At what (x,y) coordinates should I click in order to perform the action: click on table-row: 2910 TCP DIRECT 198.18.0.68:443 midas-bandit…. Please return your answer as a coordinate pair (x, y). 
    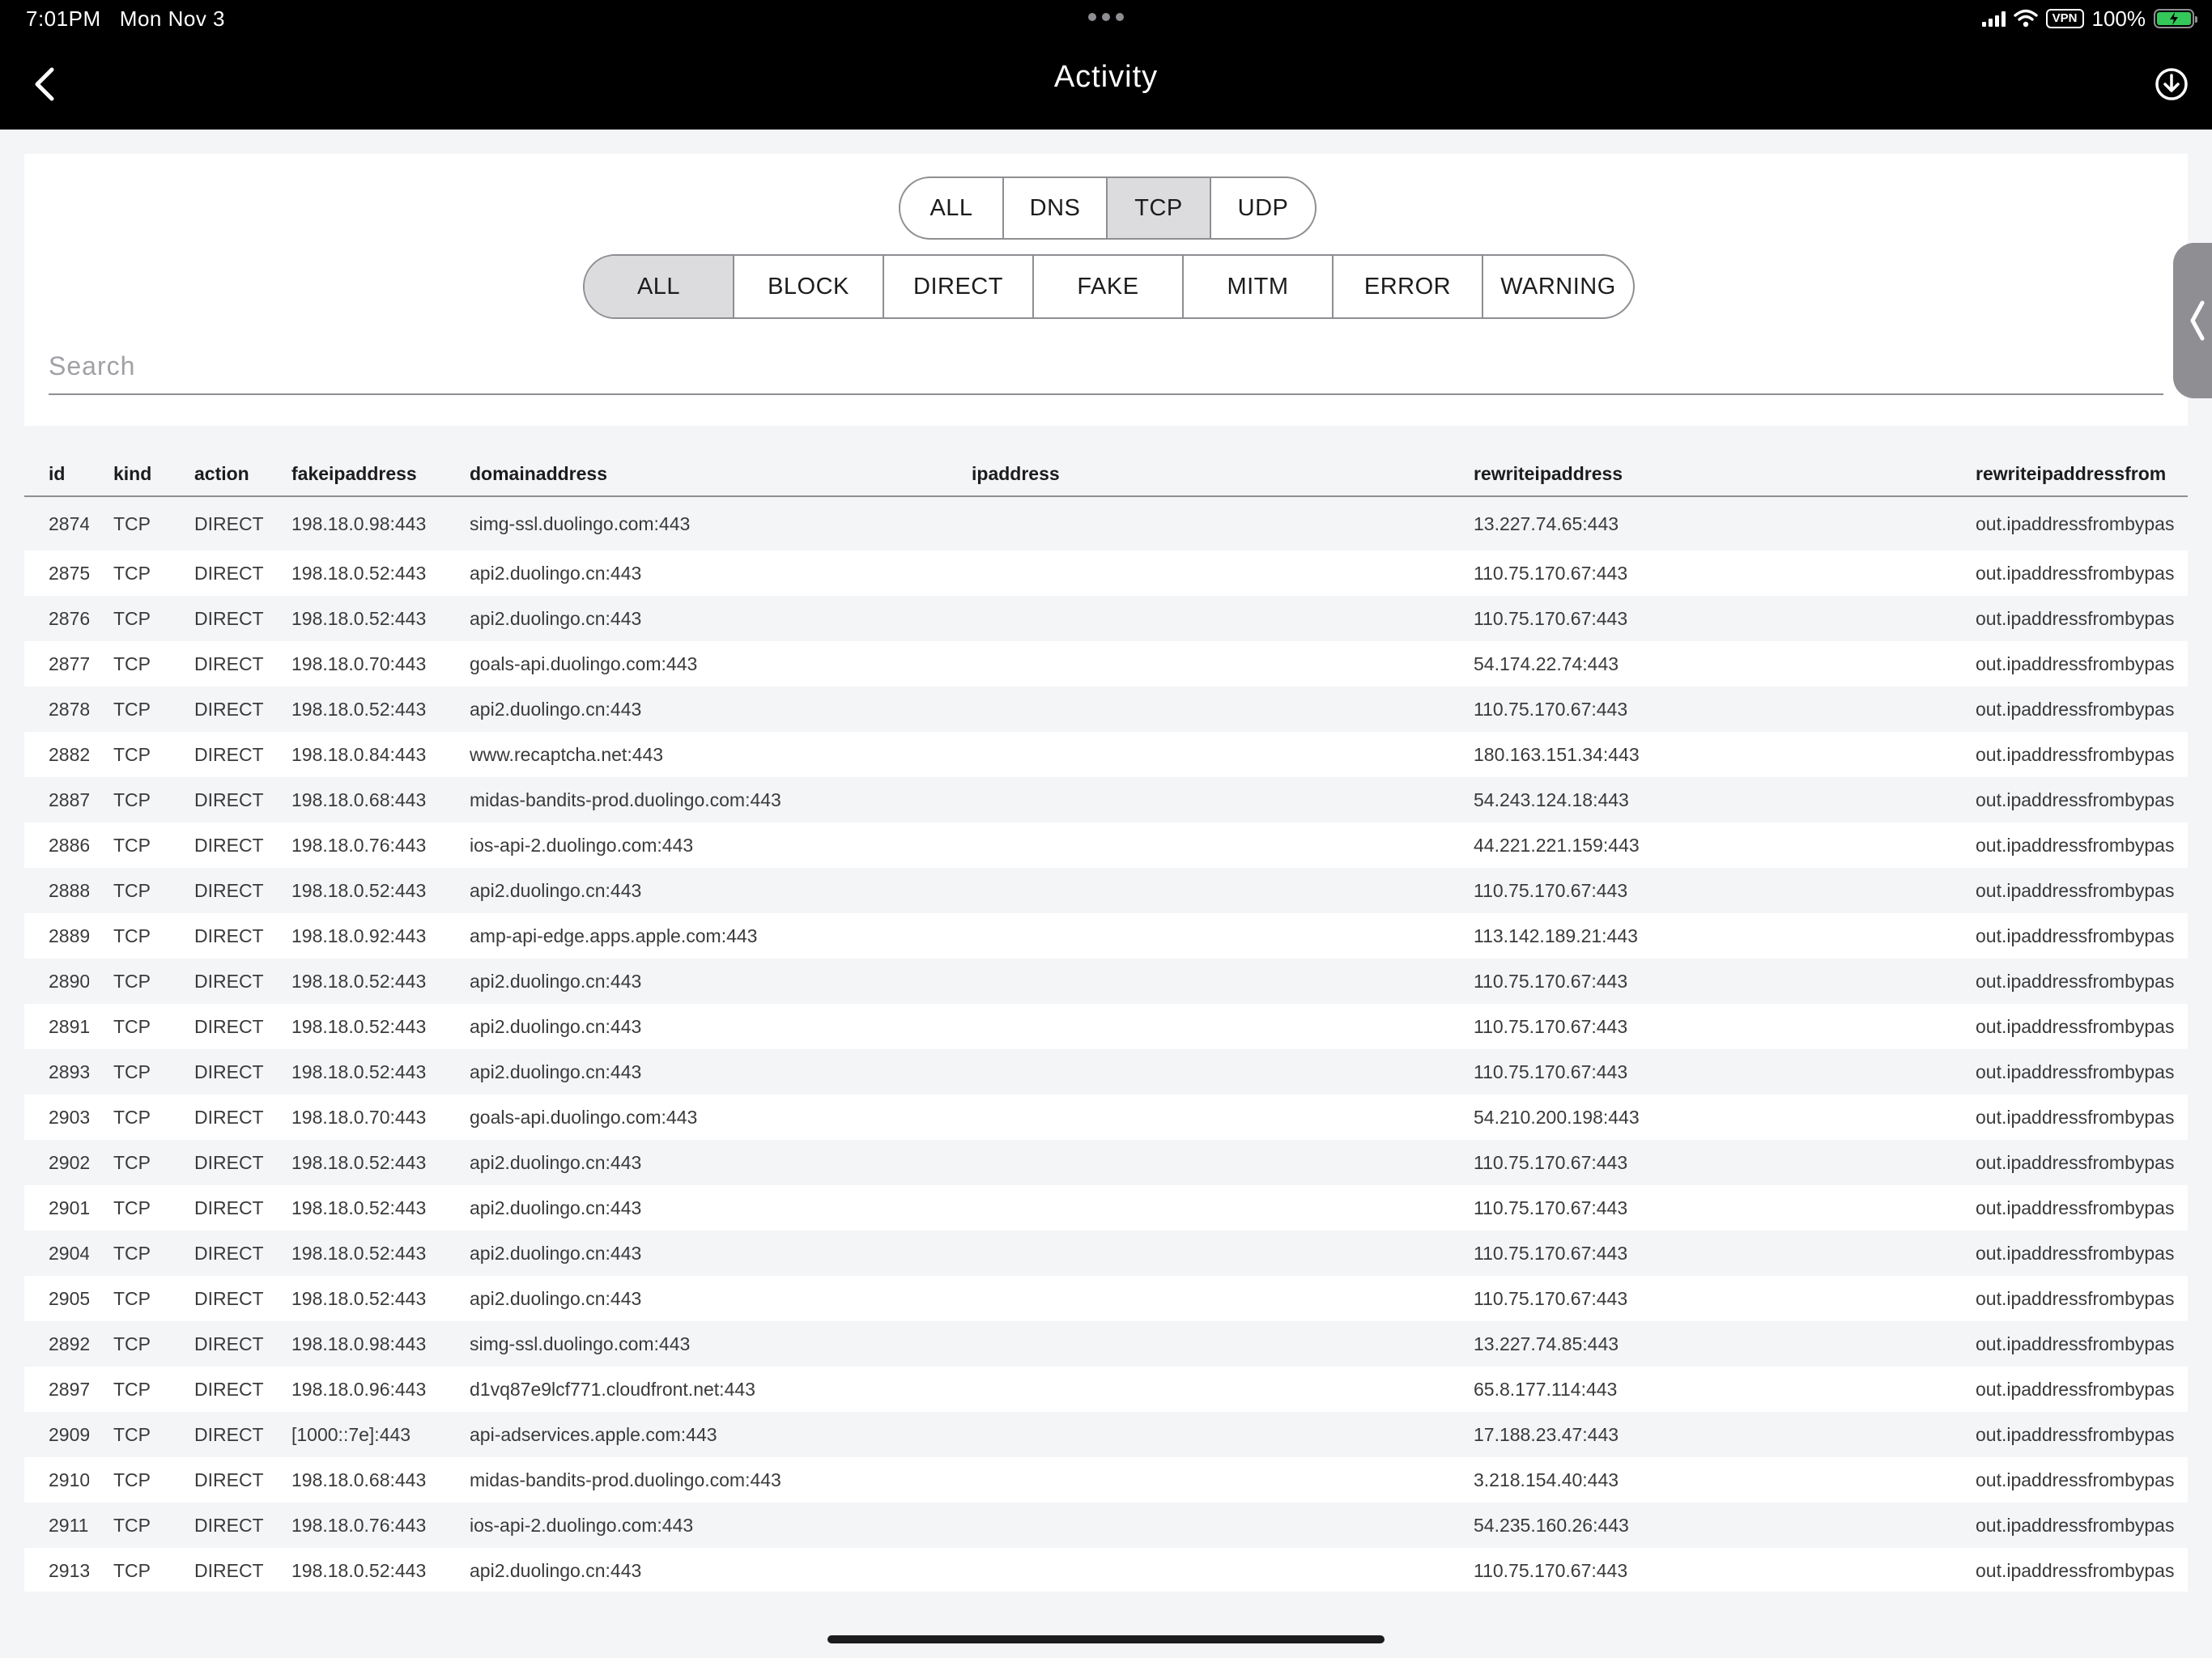
    Looking at the image, I should click on (1106, 1480).